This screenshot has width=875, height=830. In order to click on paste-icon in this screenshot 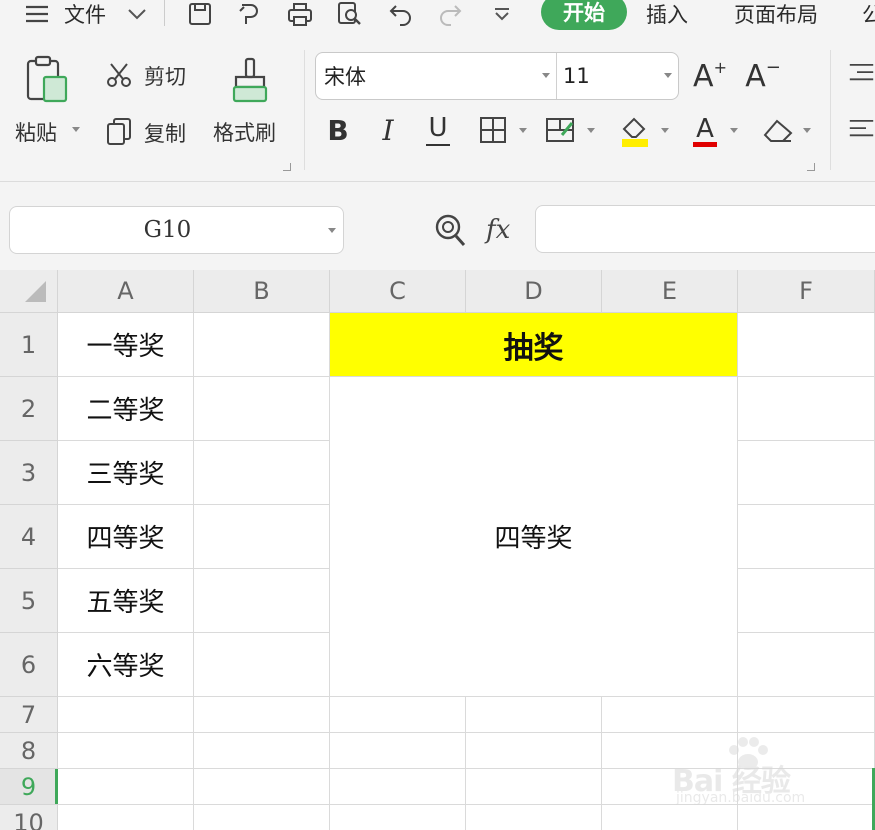, I will do `click(47, 80)`.